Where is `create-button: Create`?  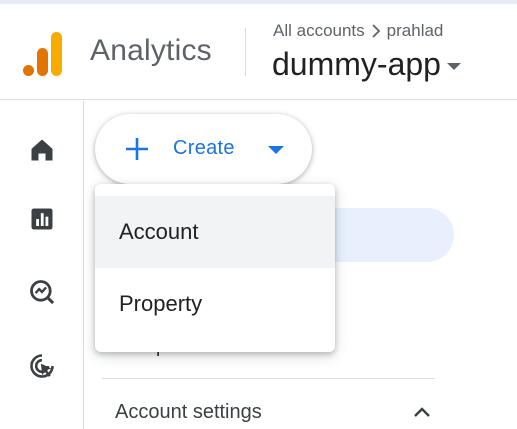
create-button: Create is located at coordinates (203, 149).